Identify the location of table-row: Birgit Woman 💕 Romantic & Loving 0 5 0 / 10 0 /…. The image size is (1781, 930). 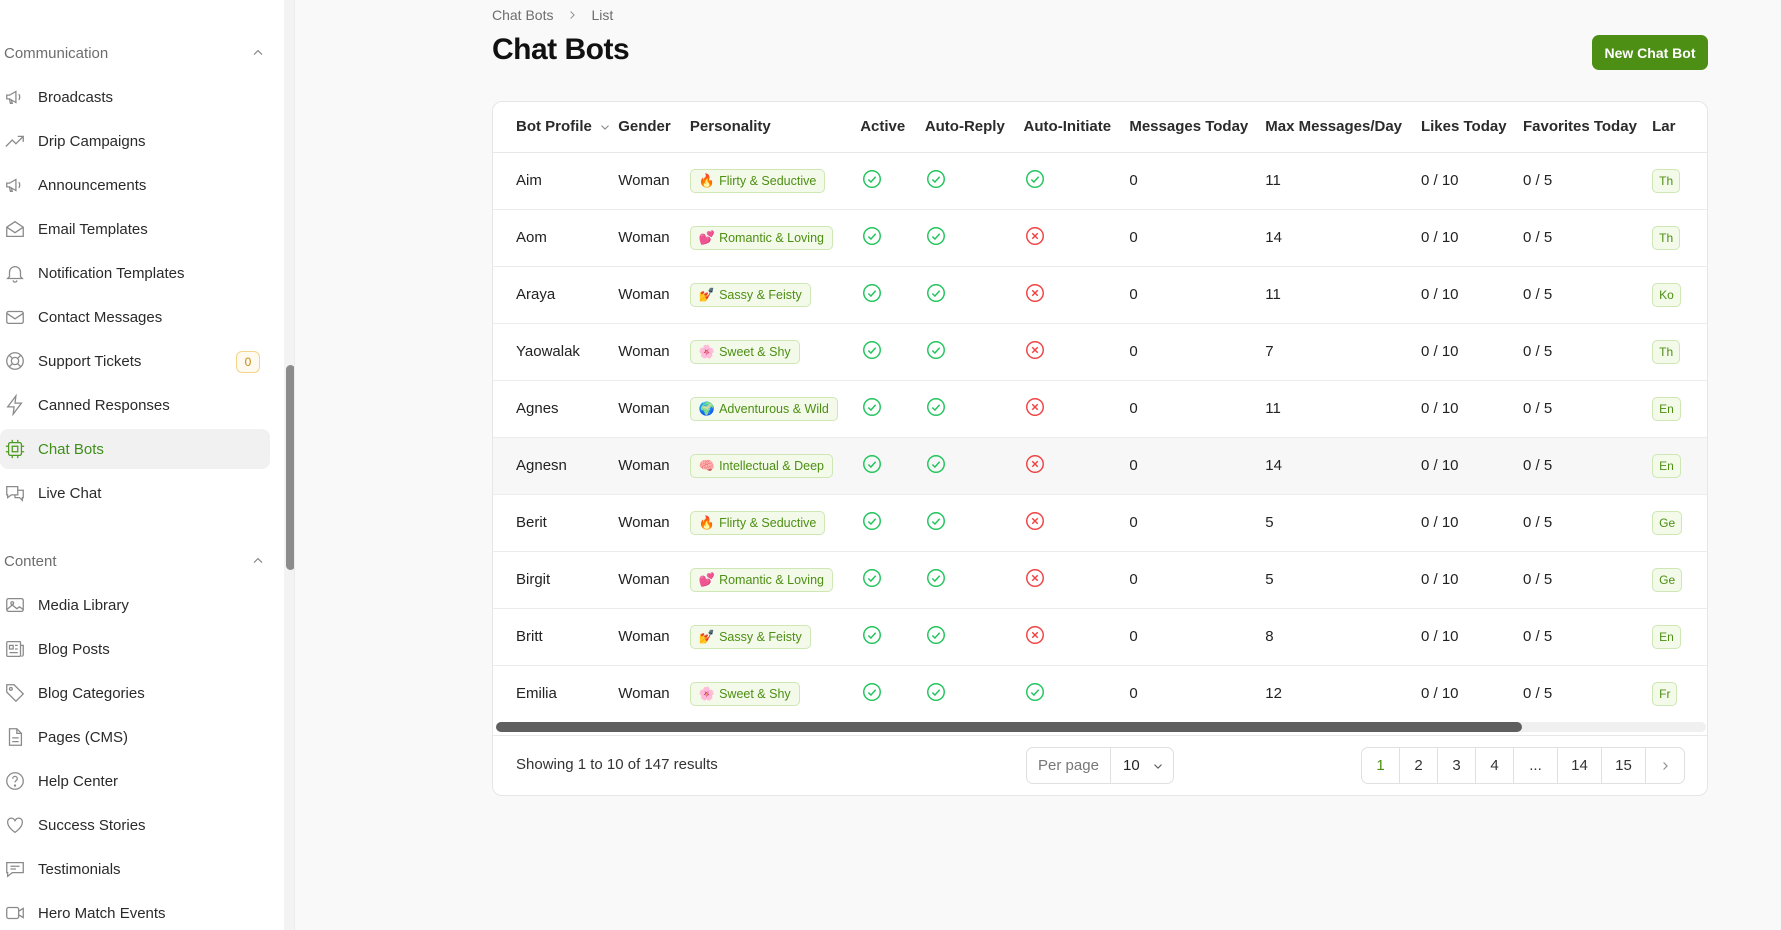
(1100, 580).